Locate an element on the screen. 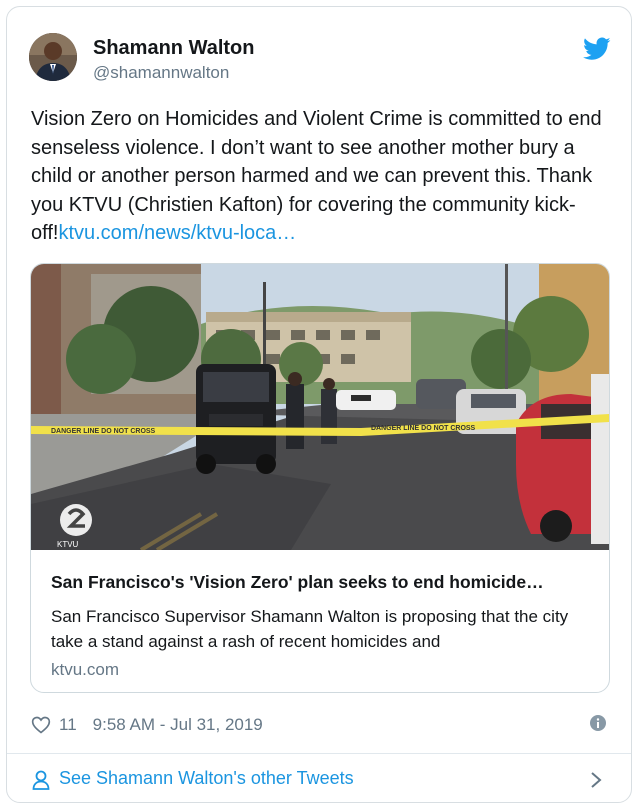 The height and width of the screenshot is (809, 640). like-count: 11 is located at coordinates (68, 725).